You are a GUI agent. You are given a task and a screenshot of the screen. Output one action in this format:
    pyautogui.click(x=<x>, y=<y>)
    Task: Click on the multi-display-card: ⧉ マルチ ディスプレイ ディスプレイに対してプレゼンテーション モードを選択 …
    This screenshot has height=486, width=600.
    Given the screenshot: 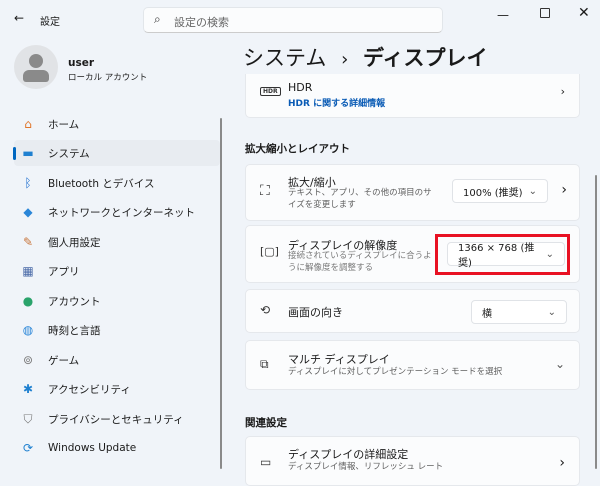 What is the action you would take?
    pyautogui.click(x=412, y=365)
    